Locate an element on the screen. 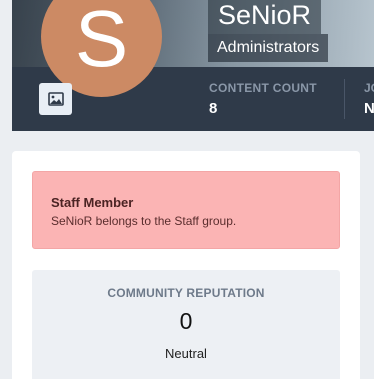 Image resolution: width=374 pixels, height=379 pixels. stat-value-joined: No is located at coordinates (369, 108).